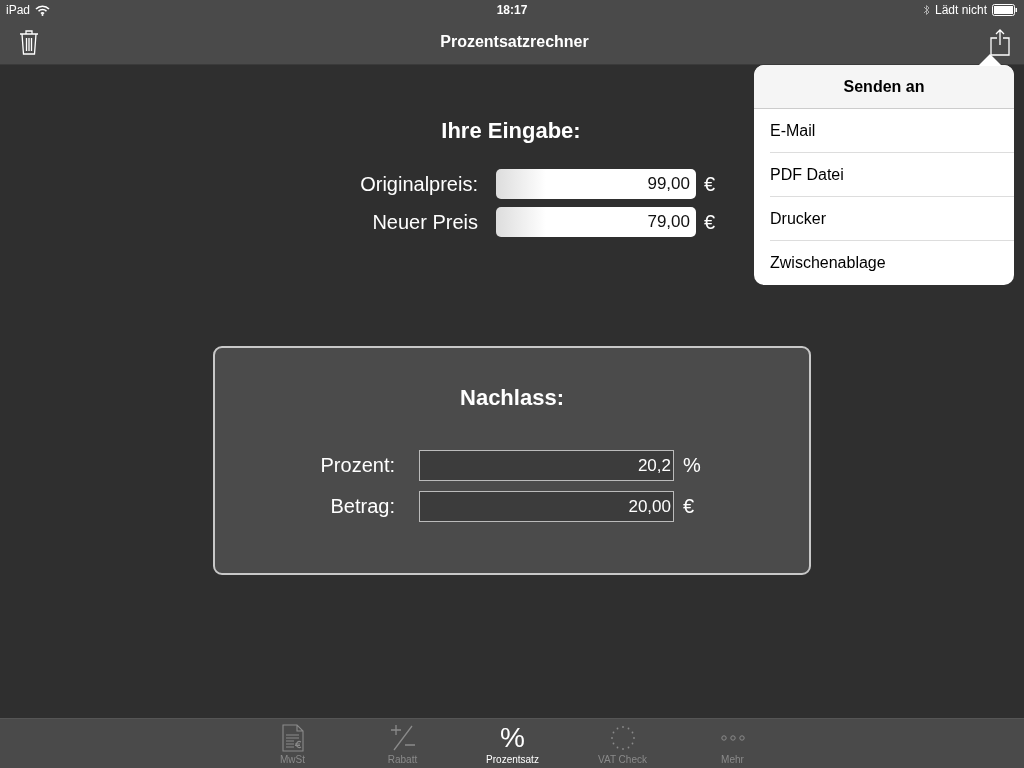 The width and height of the screenshot is (1024, 768). Describe the element at coordinates (622, 738) in the screenshot. I see `star-ring-icon` at that location.